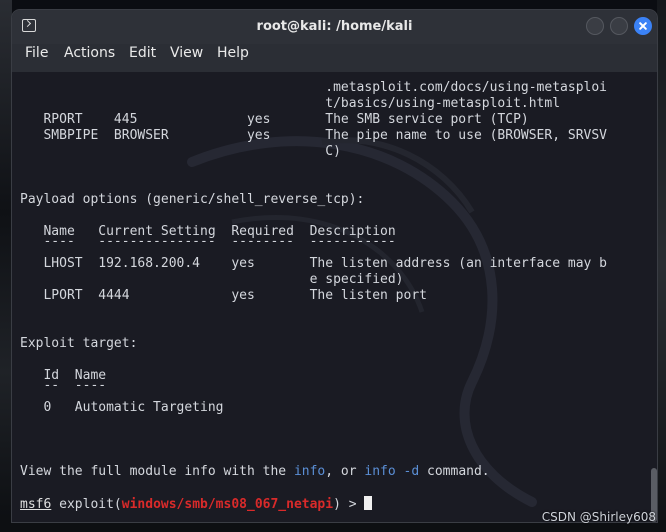 This screenshot has width=666, height=532. I want to click on hint-text: , or, so click(345, 471).